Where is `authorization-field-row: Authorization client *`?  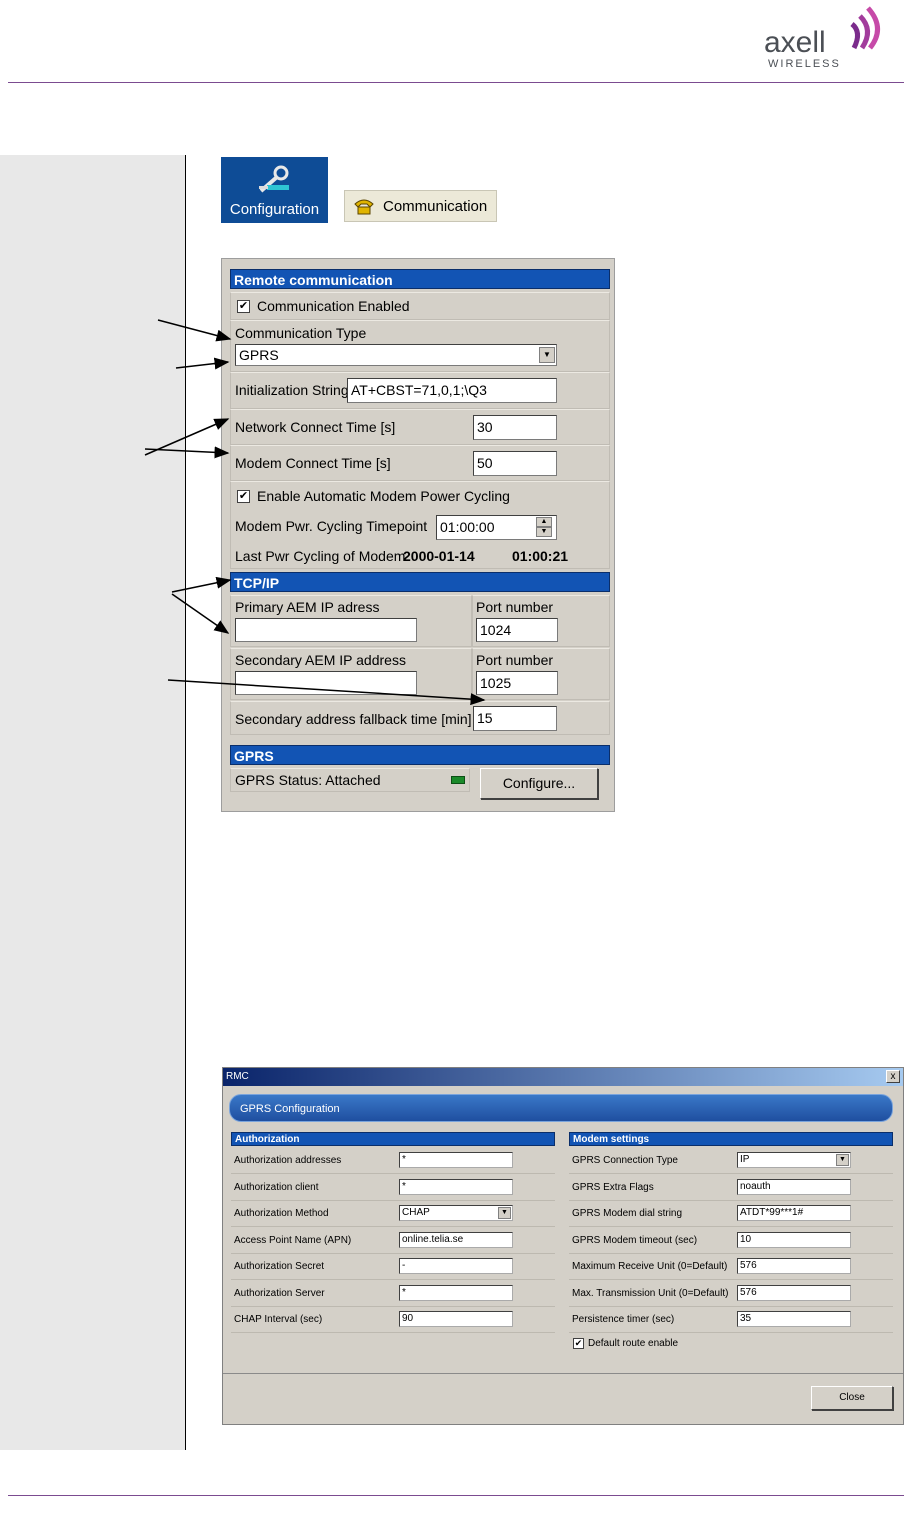
authorization-field-row: Authorization client * is located at coordinates (393, 1188).